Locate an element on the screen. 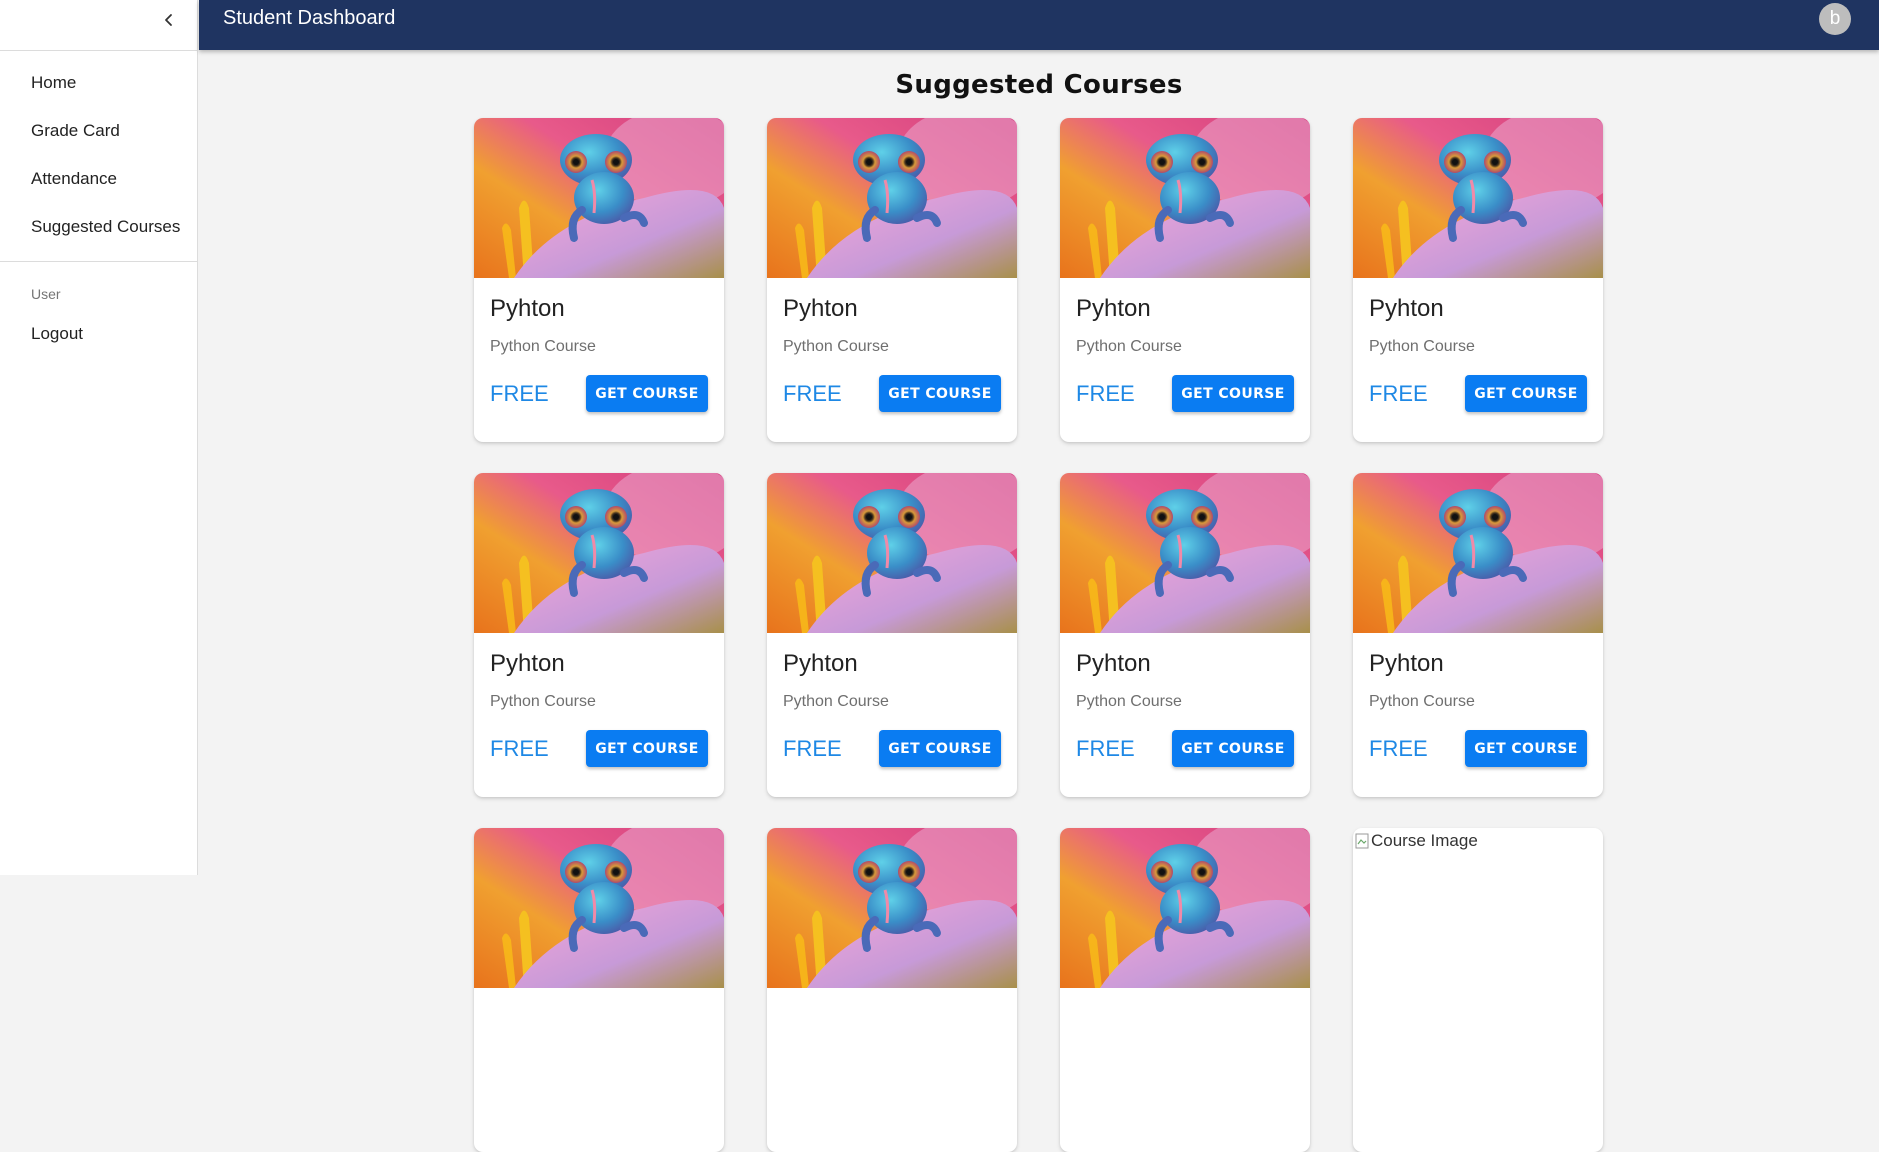 Image resolution: width=1879 pixels, height=1152 pixels. broken-course-image: Course Image is located at coordinates (1478, 839).